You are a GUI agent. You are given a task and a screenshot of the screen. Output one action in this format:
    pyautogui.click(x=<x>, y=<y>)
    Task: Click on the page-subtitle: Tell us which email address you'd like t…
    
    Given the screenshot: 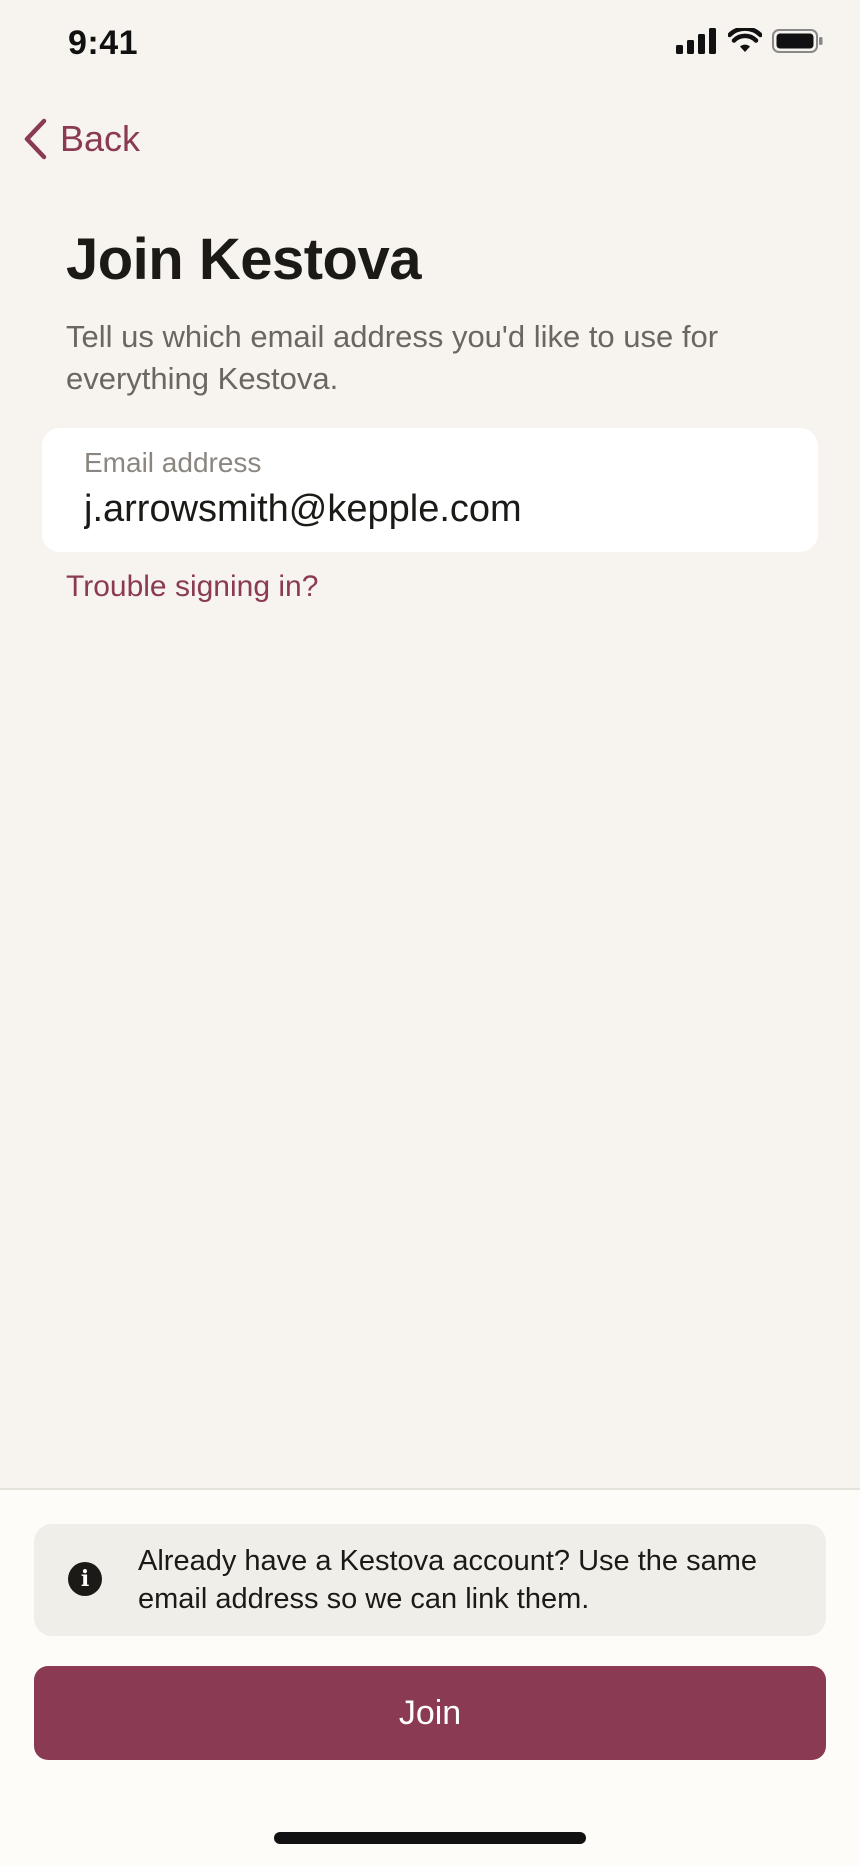 What is the action you would take?
    pyautogui.click(x=392, y=357)
    